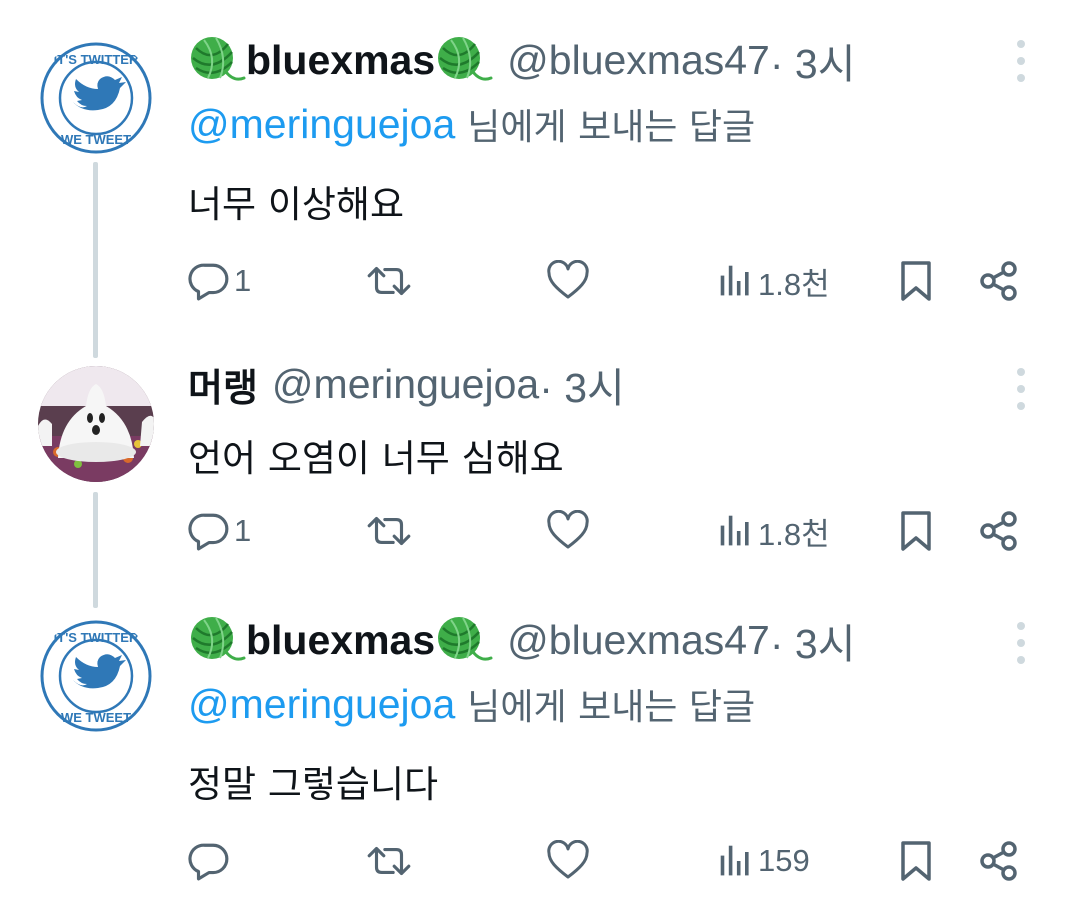 The width and height of the screenshot is (1080, 906). Describe the element at coordinates (313, 784) in the screenshot. I see `tweet-text: 정말 그렇습니다` at that location.